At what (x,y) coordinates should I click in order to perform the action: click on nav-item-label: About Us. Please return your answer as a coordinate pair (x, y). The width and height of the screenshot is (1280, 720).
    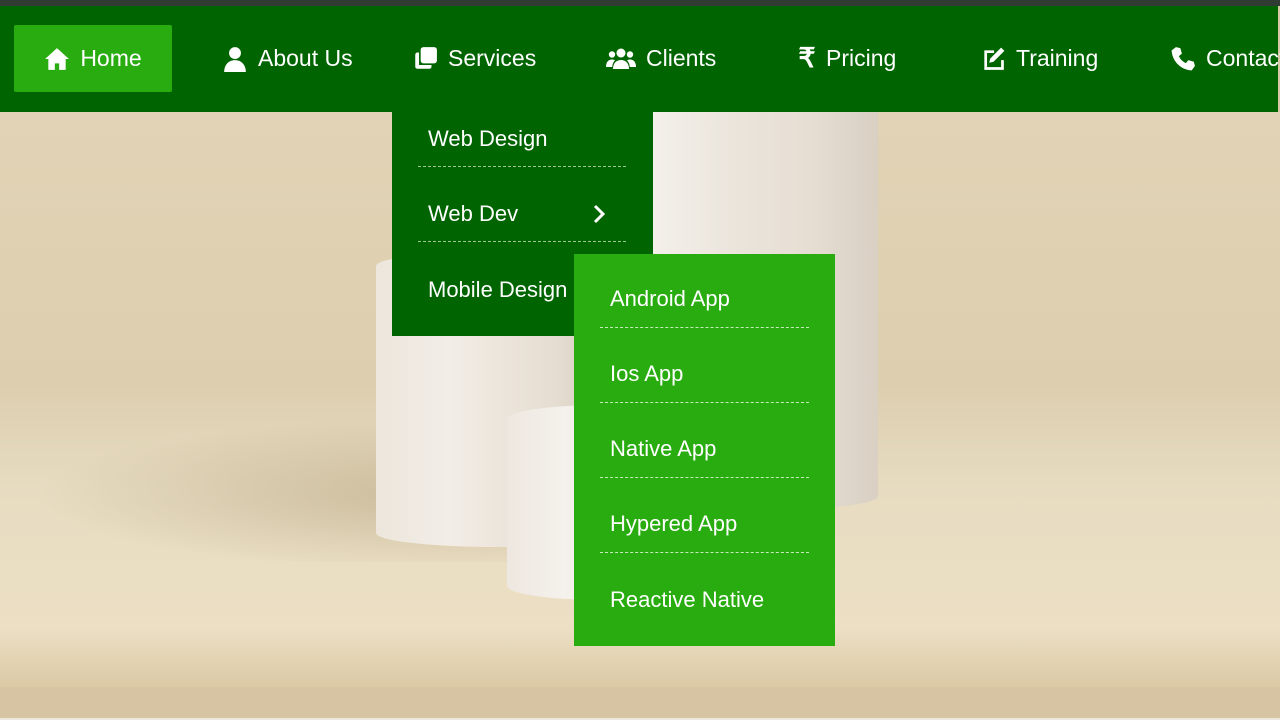
    Looking at the image, I should click on (305, 58).